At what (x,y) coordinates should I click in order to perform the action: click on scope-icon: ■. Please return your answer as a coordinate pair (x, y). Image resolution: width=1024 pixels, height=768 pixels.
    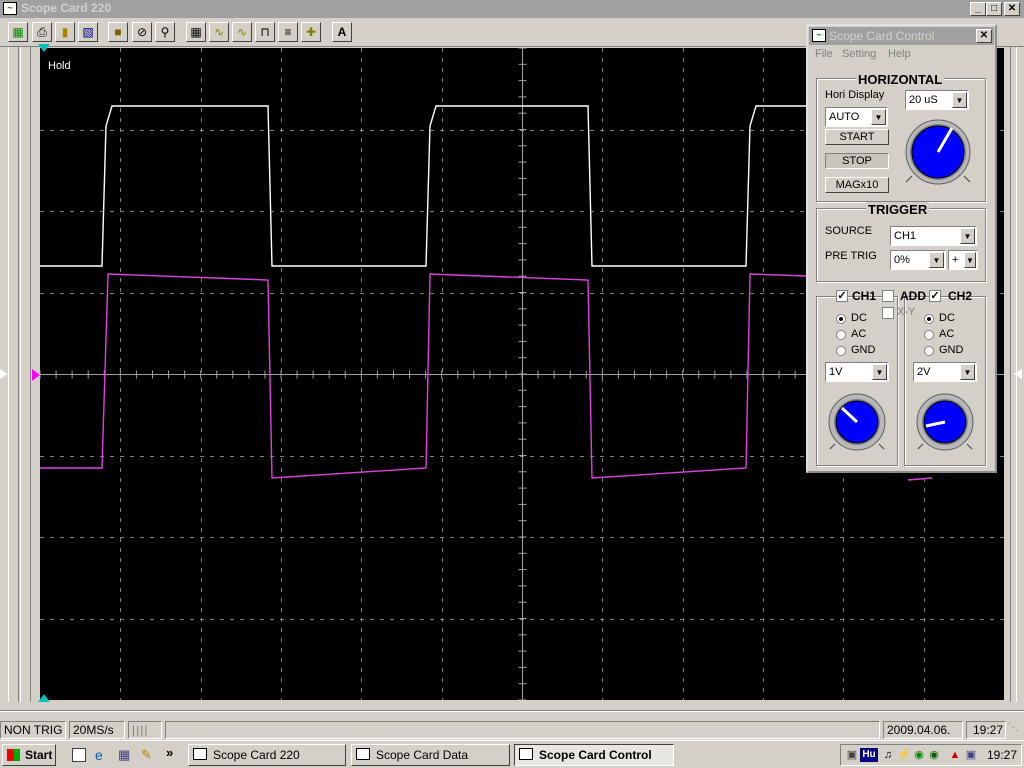
    Looking at the image, I should click on (118, 32).